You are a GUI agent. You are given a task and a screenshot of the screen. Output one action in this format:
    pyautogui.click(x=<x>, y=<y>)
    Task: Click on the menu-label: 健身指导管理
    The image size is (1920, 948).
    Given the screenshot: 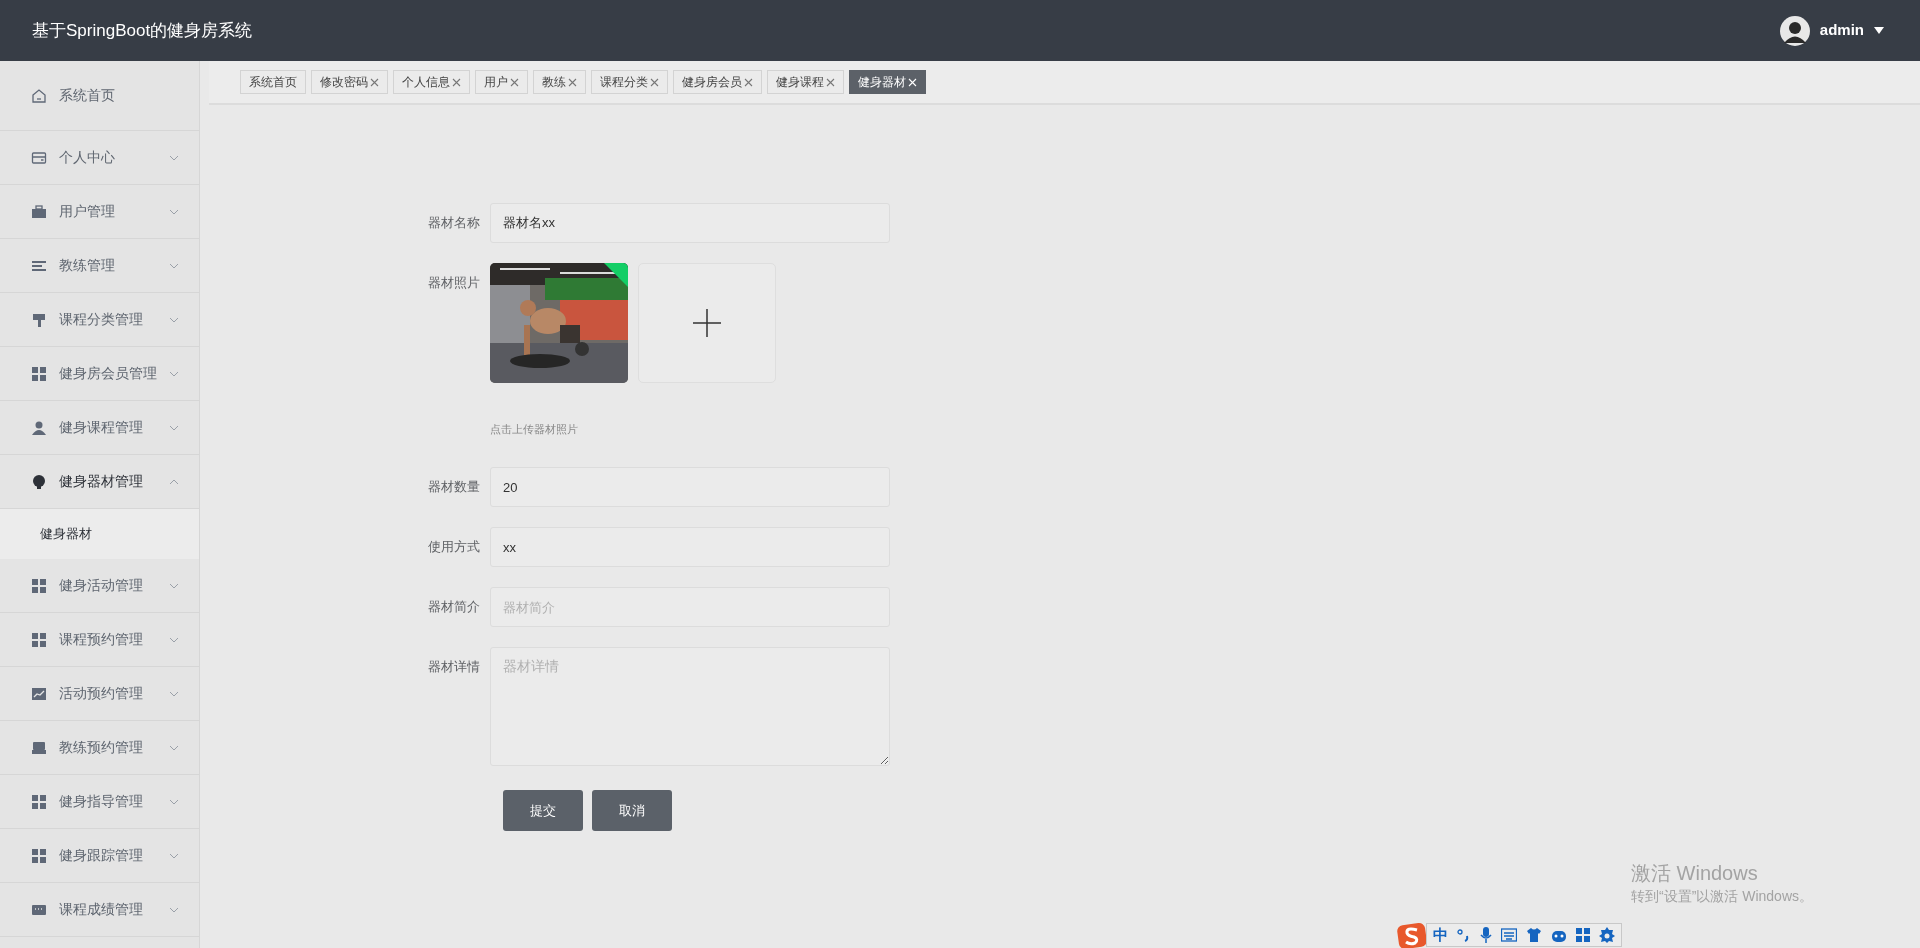 What is the action you would take?
    pyautogui.click(x=101, y=801)
    